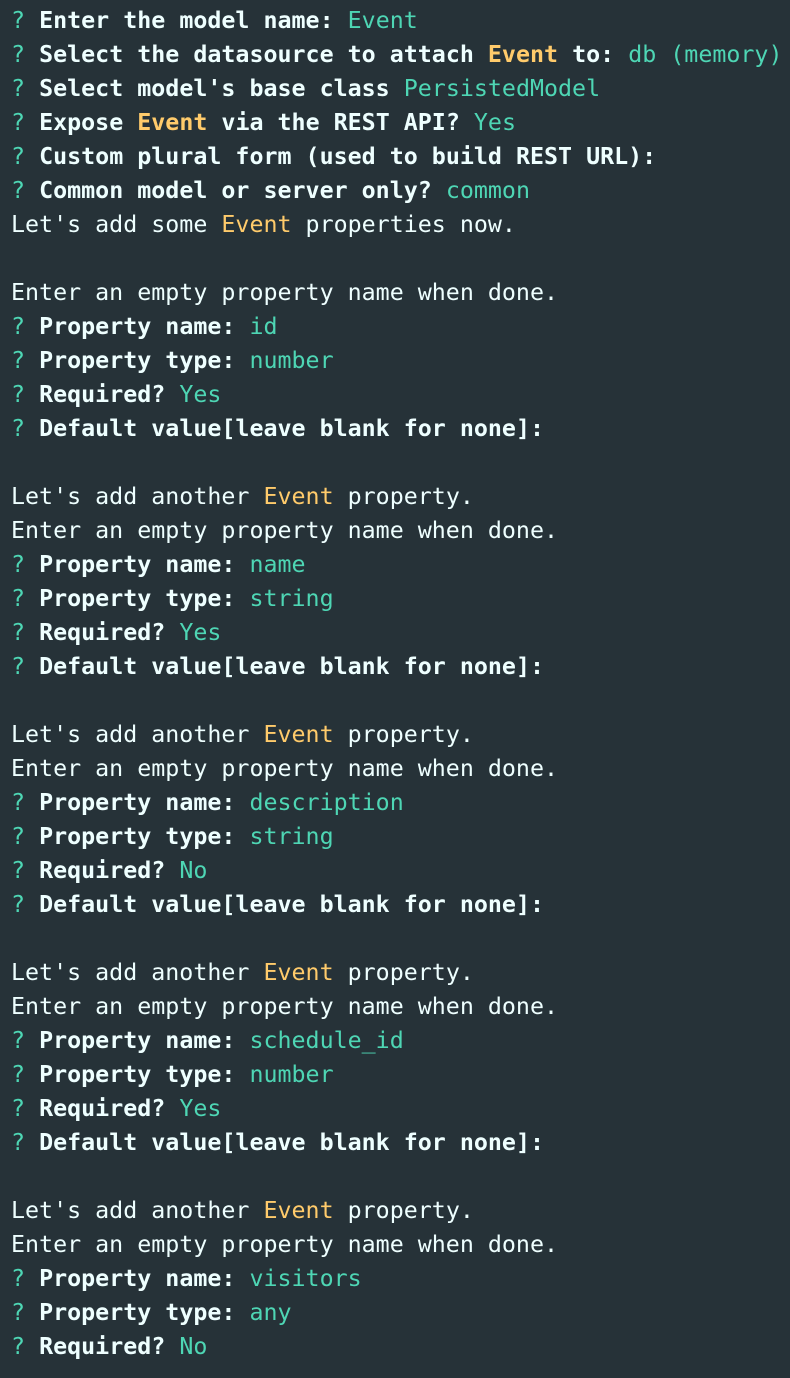 The image size is (790, 1378). Describe the element at coordinates (382, 20) in the screenshot. I see `prompt-answer: Event` at that location.